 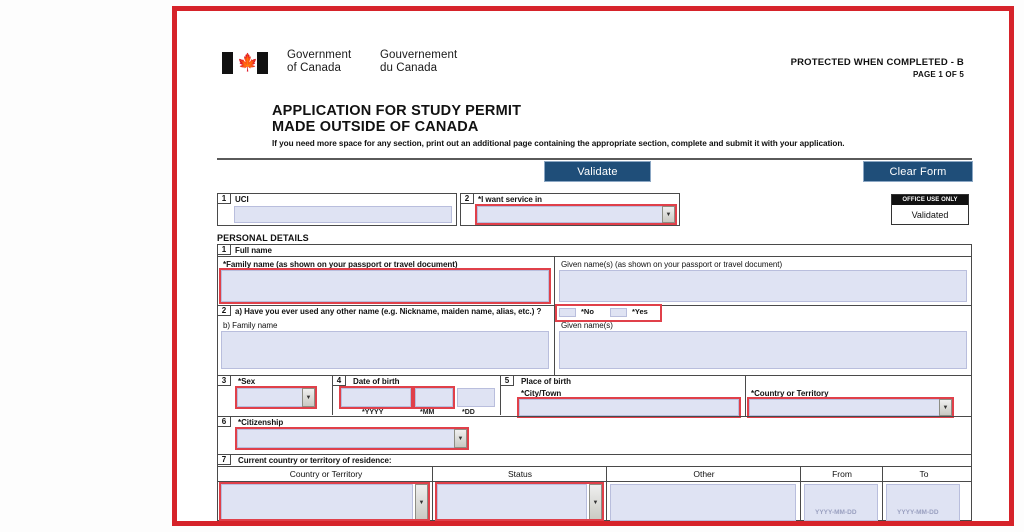 What do you see at coordinates (375, 127) in the screenshot?
I see `page-title-line2: MADE OUTSIDE OF CANADA` at bounding box center [375, 127].